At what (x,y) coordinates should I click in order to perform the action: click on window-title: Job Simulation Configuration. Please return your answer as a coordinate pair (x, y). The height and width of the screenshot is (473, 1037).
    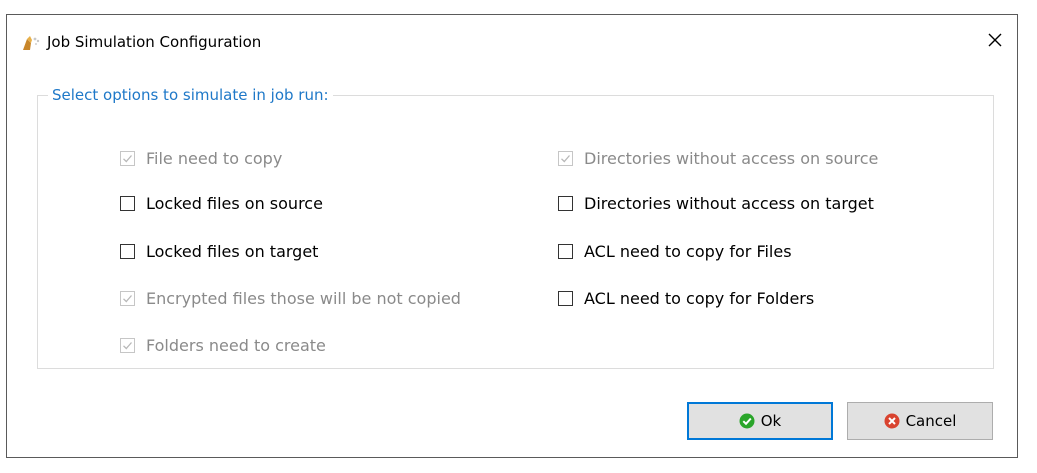
    Looking at the image, I should click on (154, 42).